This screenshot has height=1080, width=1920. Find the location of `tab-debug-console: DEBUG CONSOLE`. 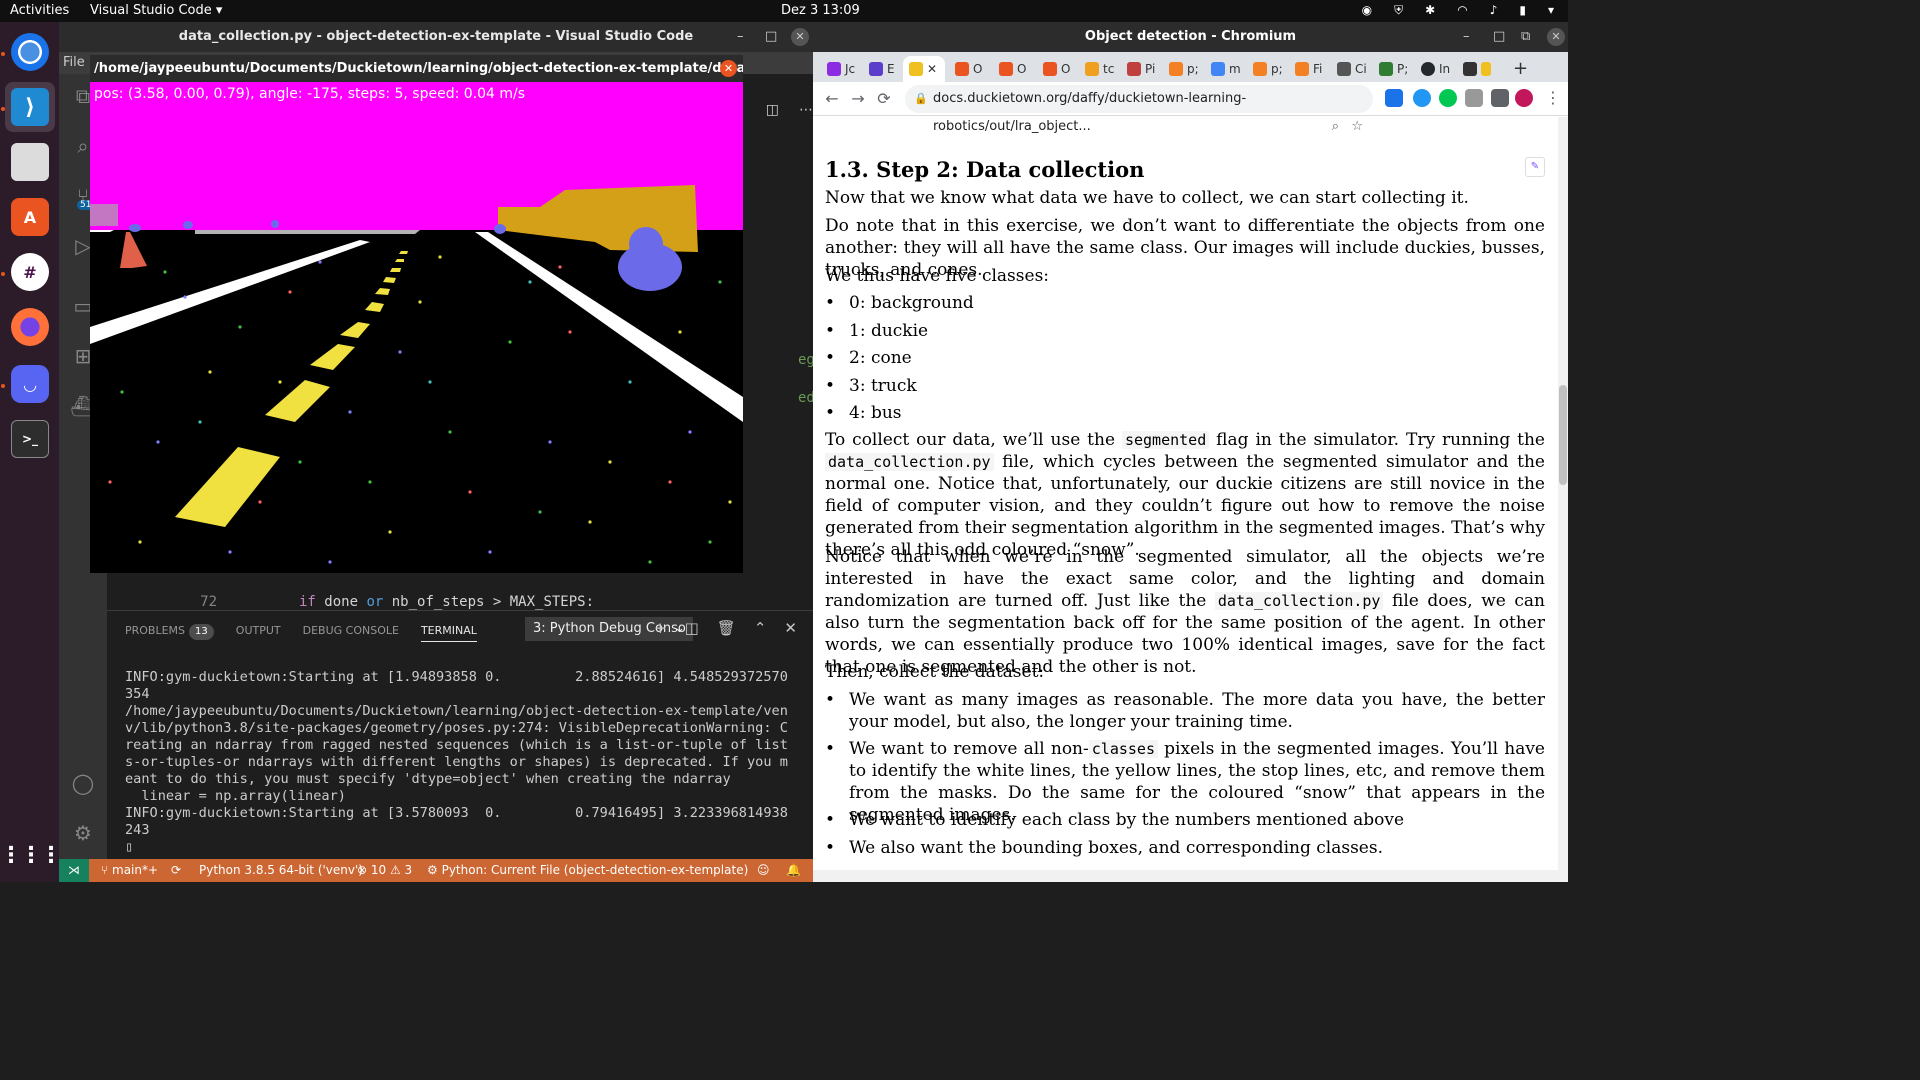

tab-debug-console: DEBUG CONSOLE is located at coordinates (351, 631).